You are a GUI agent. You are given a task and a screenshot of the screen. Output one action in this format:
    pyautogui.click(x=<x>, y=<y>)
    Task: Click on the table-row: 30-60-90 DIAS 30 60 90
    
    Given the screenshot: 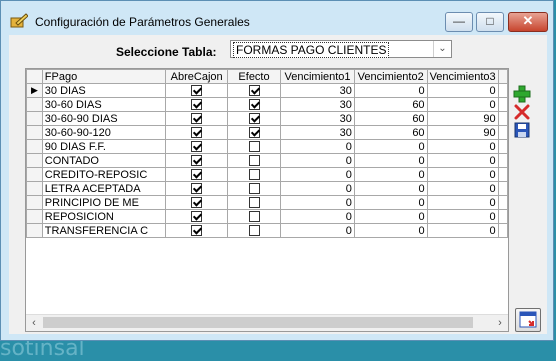 What is the action you would take?
    pyautogui.click(x=267, y=118)
    